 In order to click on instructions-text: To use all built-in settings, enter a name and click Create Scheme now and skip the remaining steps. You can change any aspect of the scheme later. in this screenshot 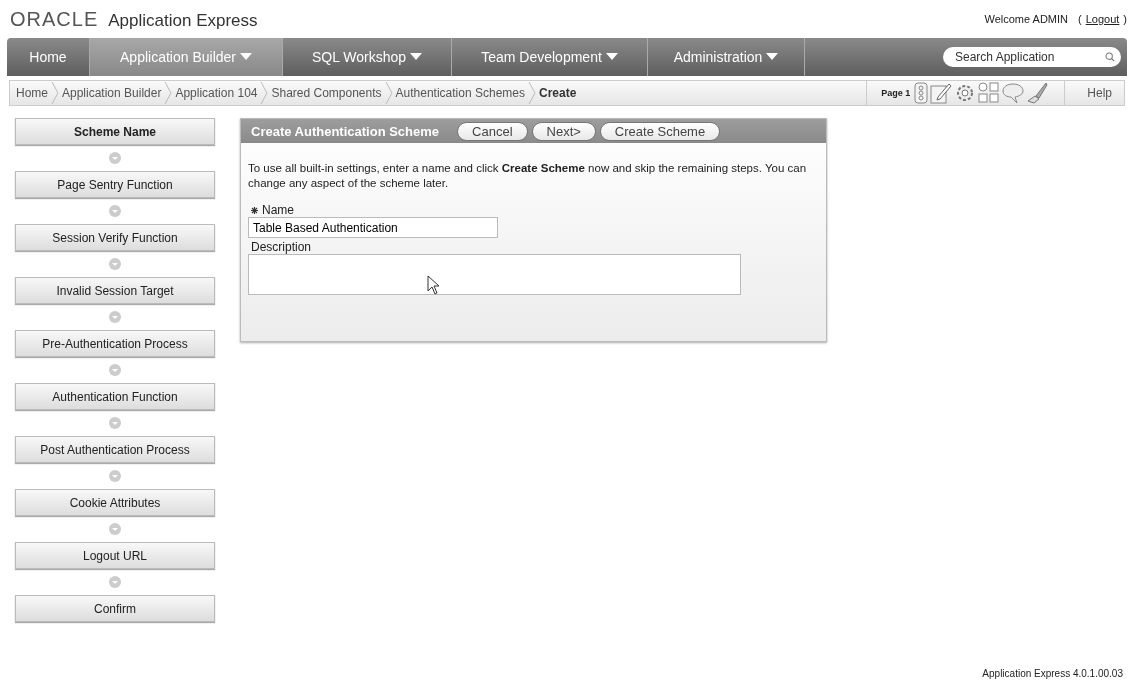, I will do `click(528, 176)`.